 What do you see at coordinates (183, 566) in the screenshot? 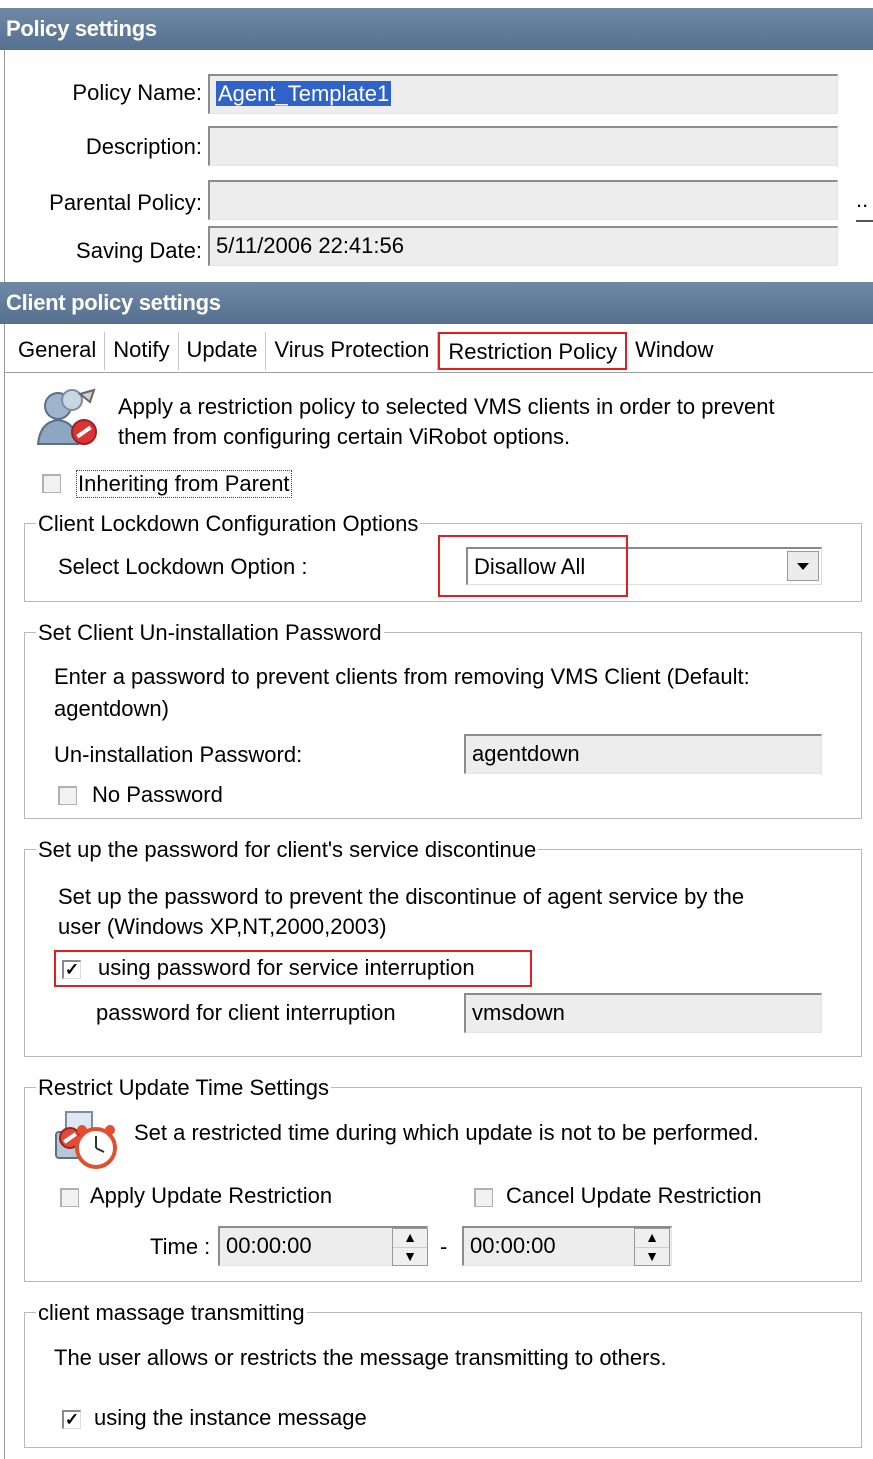
I see `lockdown-select-label: Select Lockdown Option :` at bounding box center [183, 566].